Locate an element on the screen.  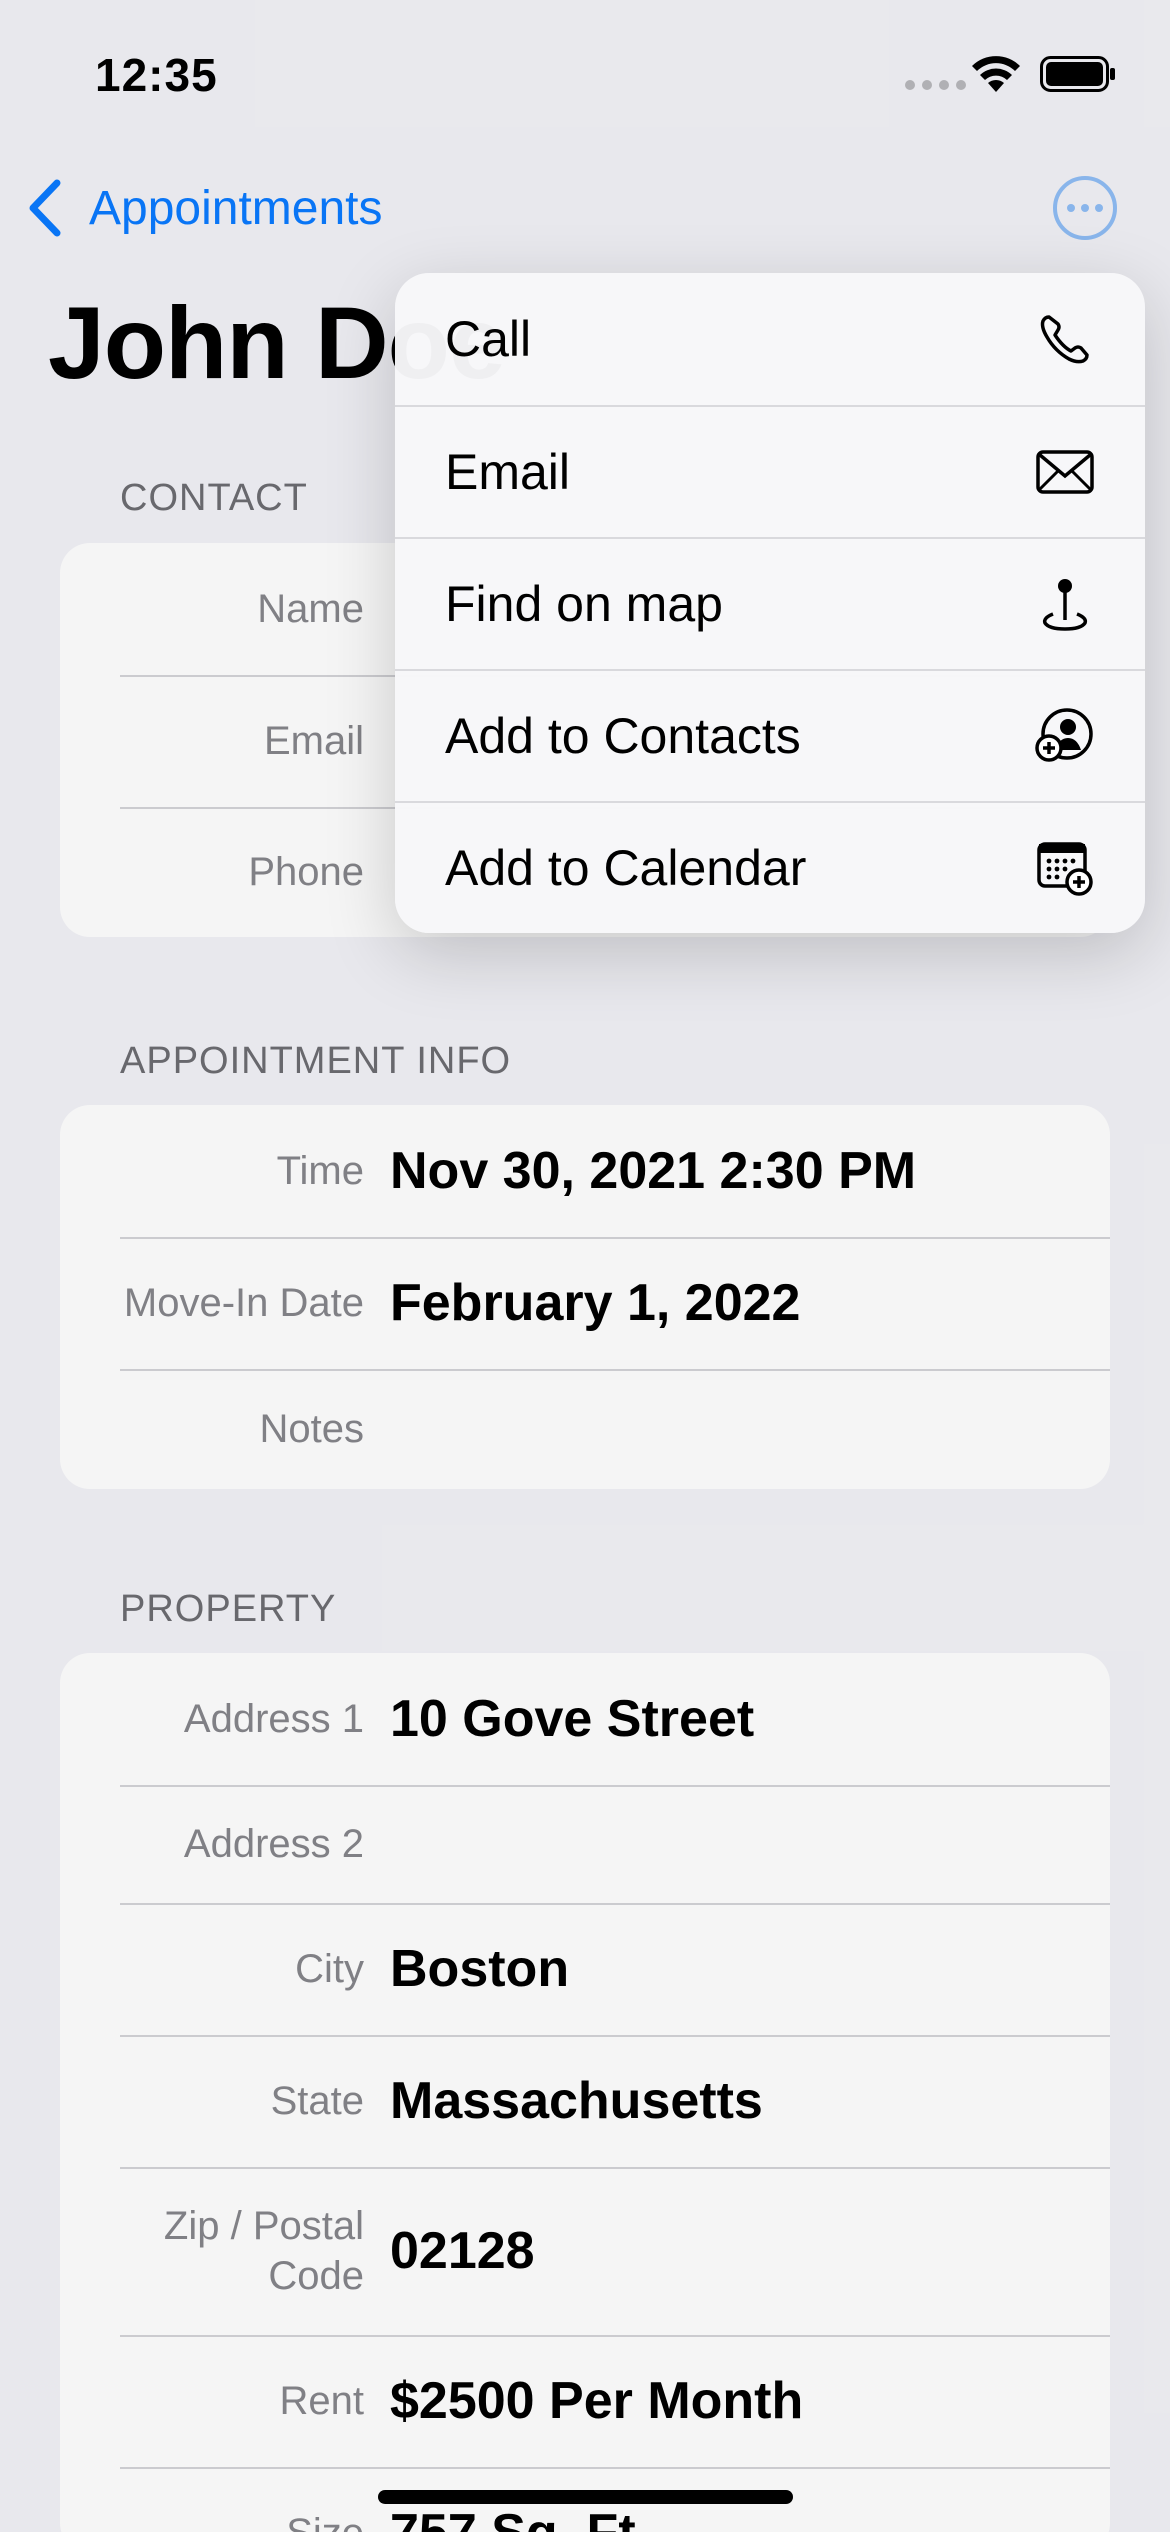
state-row: State Massachusetts is located at coordinates (585, 2101).